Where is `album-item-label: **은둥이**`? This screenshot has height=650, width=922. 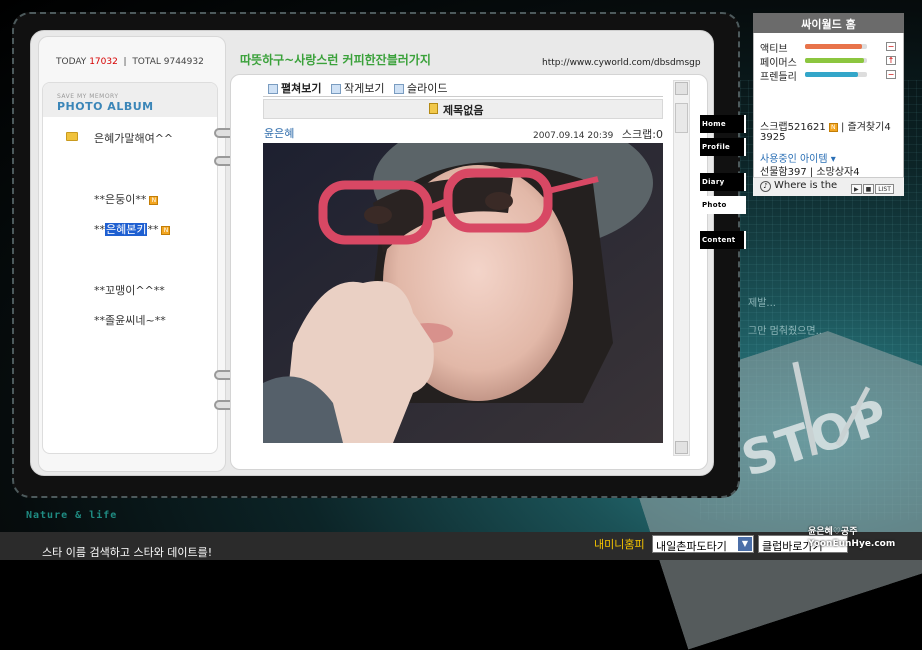 album-item-label: **은둥이** is located at coordinates (120, 199).